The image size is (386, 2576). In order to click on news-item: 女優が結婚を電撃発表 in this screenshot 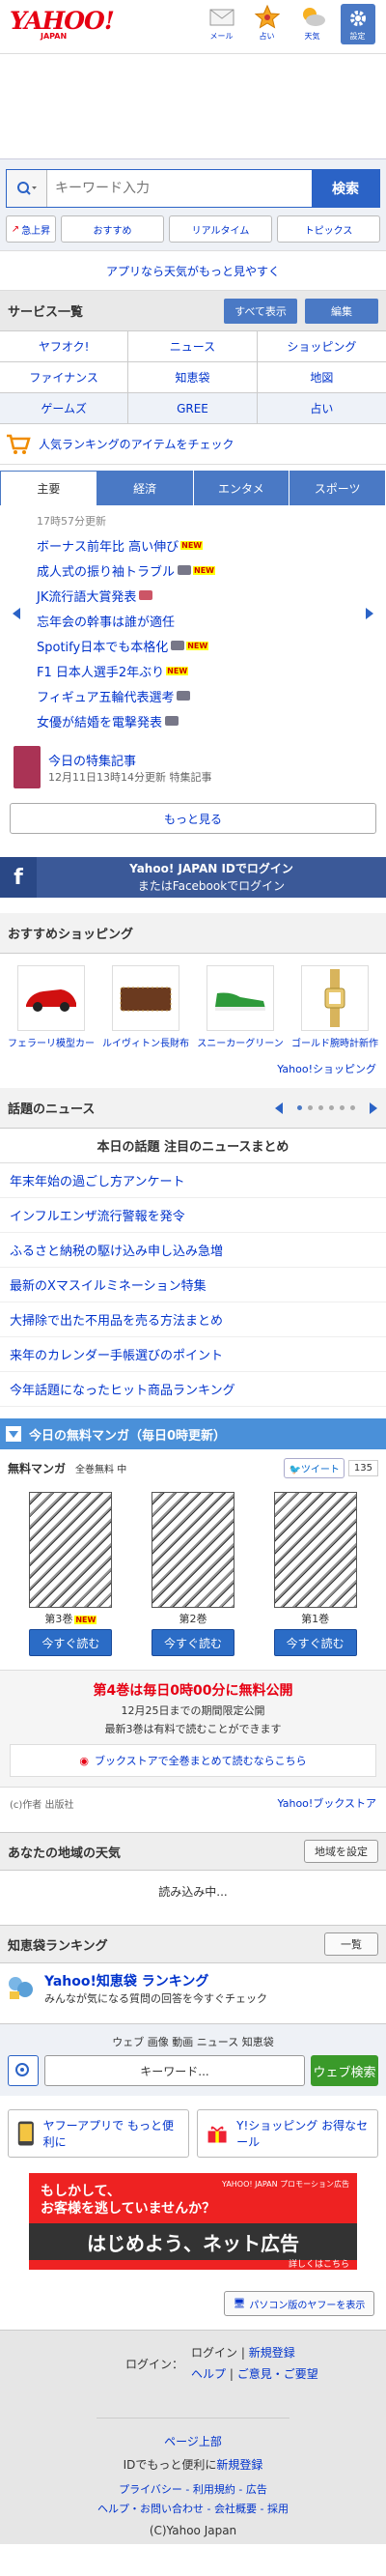, I will do `click(193, 721)`.